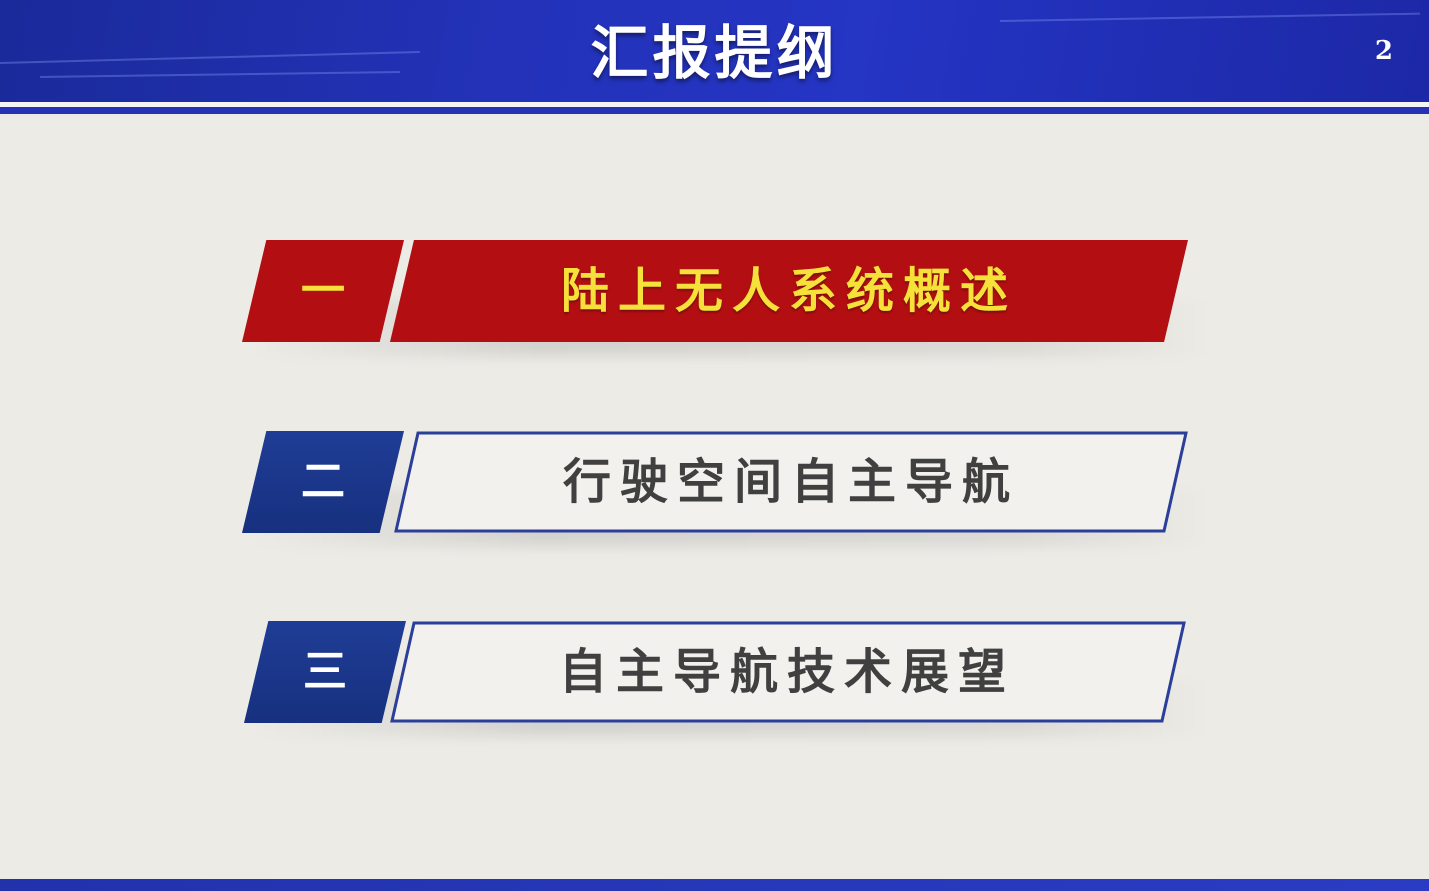  I want to click on outline-number-box: 一, so click(323, 291).